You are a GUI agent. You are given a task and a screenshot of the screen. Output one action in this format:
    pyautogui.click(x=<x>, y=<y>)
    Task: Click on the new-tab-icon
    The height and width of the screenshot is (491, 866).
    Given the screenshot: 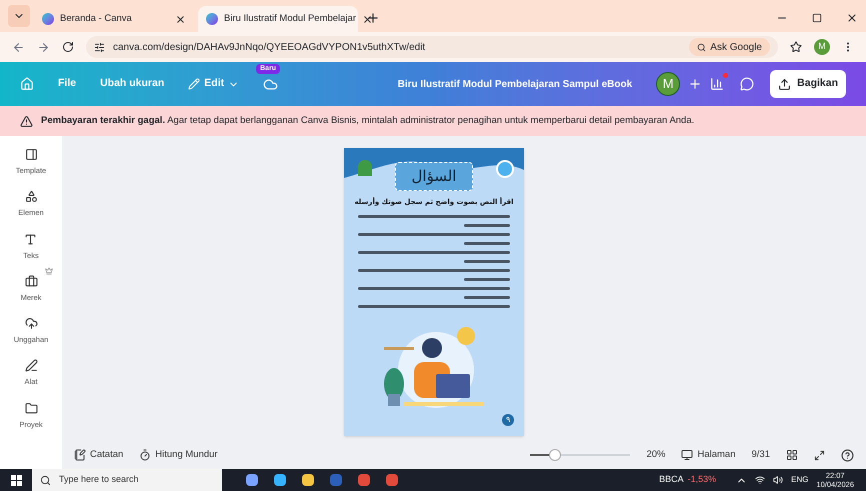 What is the action you would take?
    pyautogui.click(x=373, y=18)
    